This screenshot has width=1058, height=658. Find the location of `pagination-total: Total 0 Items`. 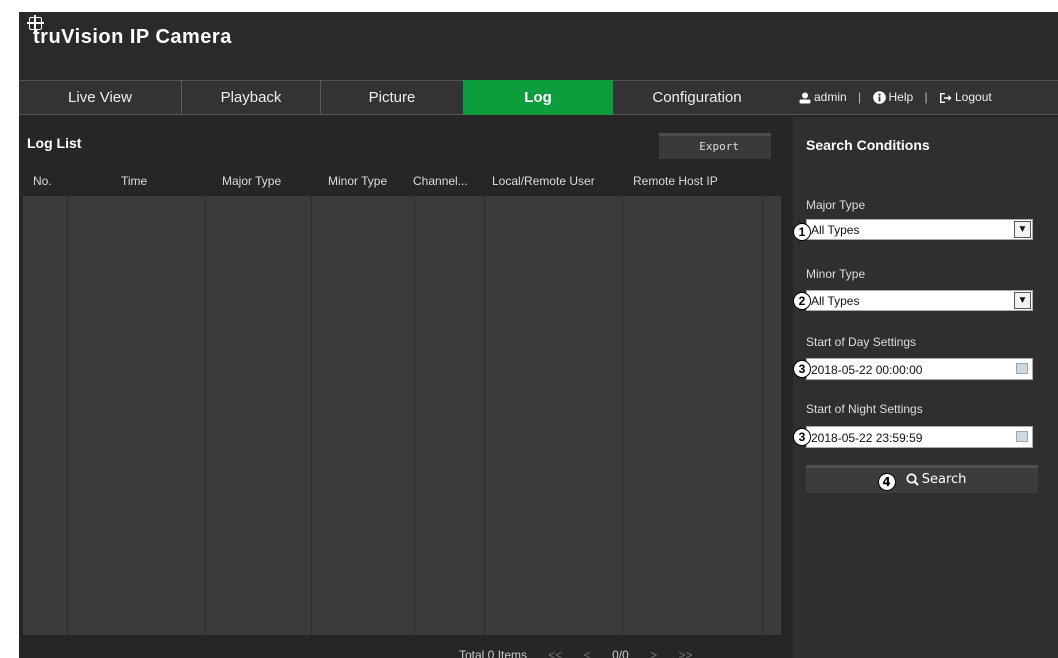

pagination-total: Total 0 Items is located at coordinates (493, 653).